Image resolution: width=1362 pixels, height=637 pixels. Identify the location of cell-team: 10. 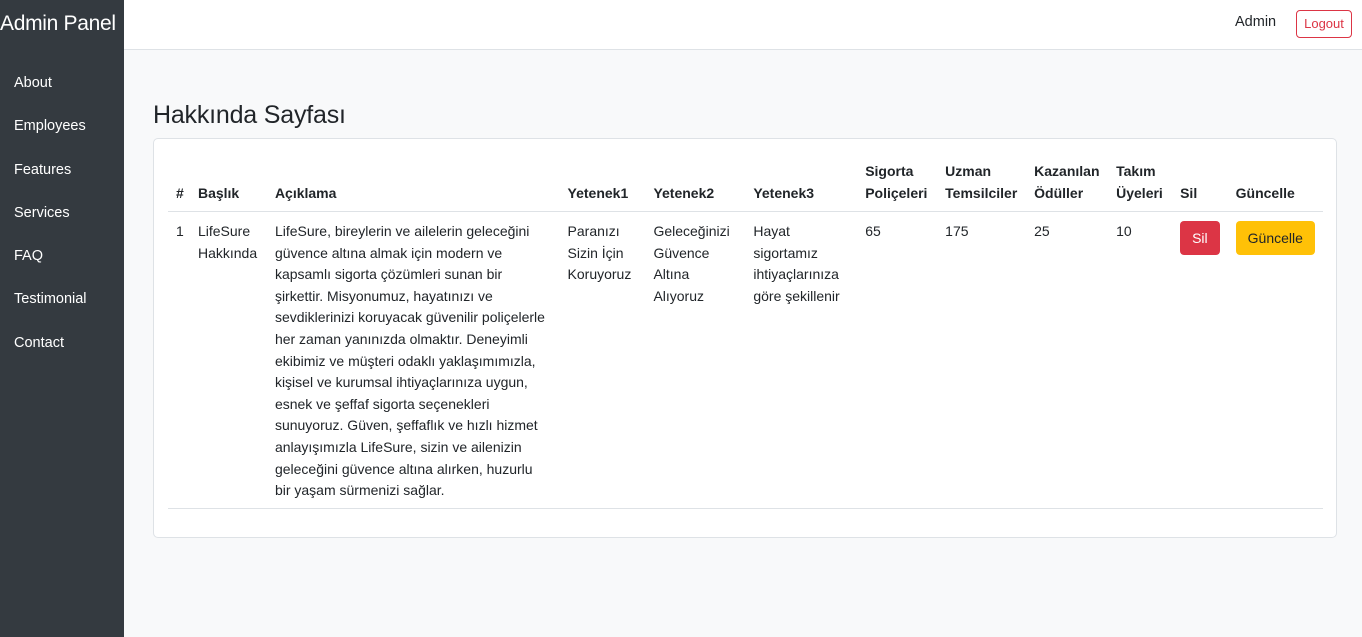
(1140, 360).